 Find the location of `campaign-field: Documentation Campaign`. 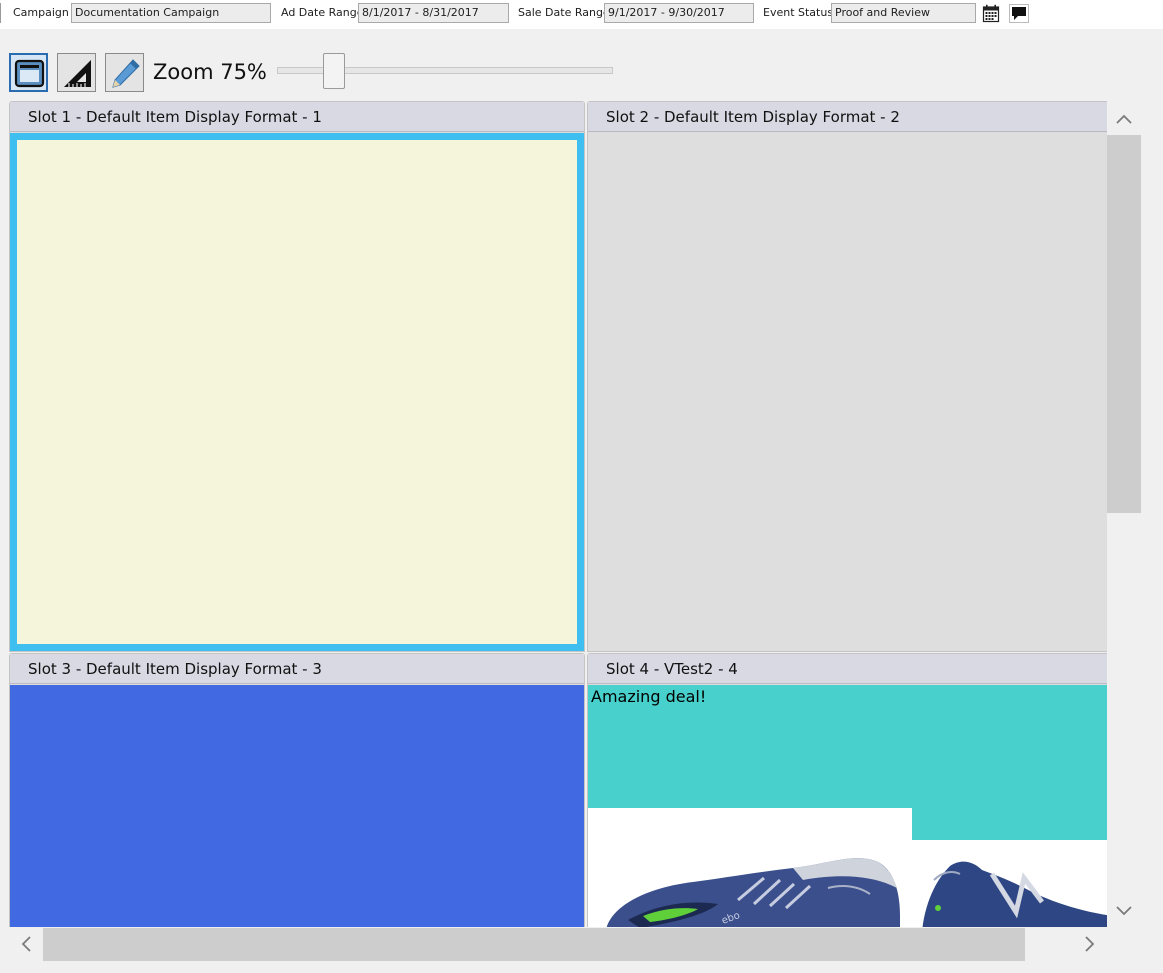

campaign-field: Documentation Campaign is located at coordinates (171, 13).